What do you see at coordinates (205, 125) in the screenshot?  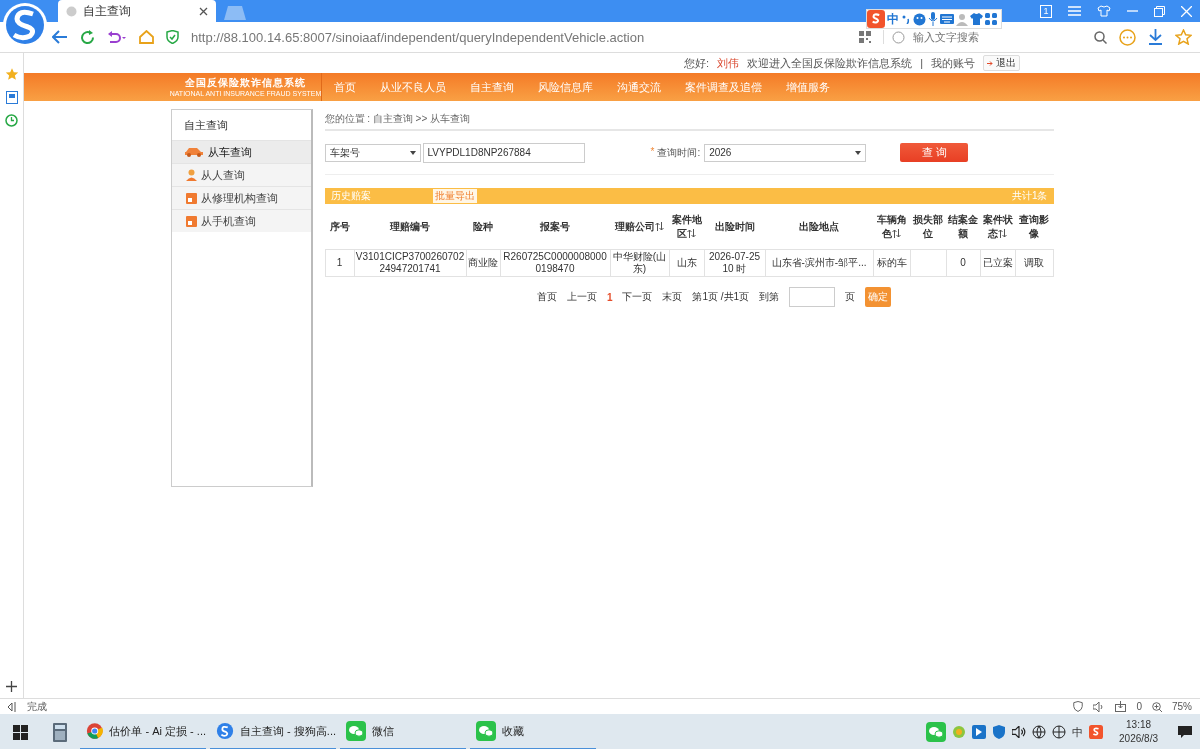 I see `sidebar-title: 自主查询` at bounding box center [205, 125].